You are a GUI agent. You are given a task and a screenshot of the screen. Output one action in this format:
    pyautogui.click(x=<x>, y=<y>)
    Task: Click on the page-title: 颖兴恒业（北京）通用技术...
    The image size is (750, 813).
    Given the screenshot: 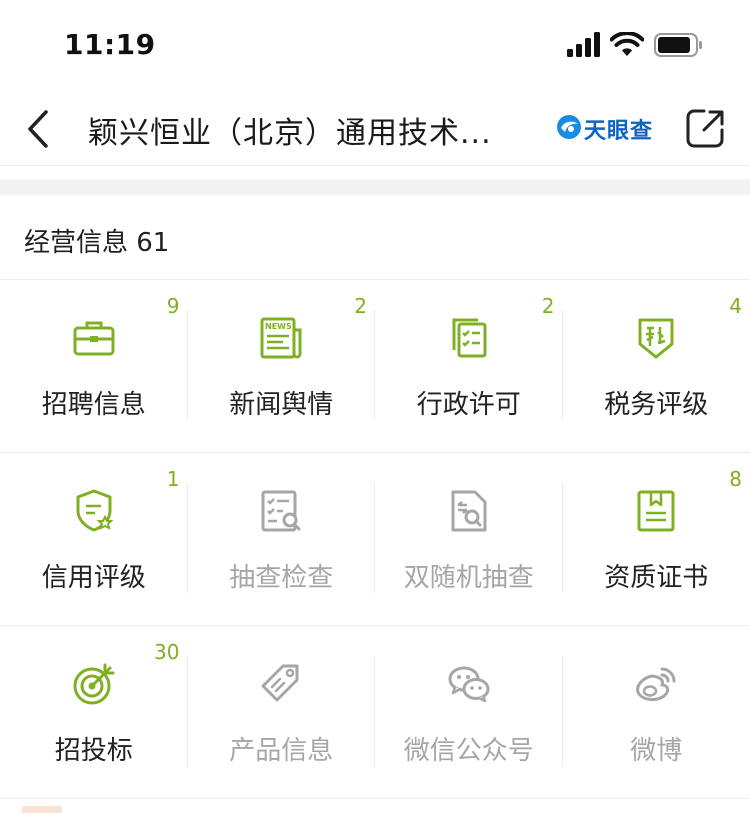 What is the action you would take?
    pyautogui.click(x=290, y=133)
    